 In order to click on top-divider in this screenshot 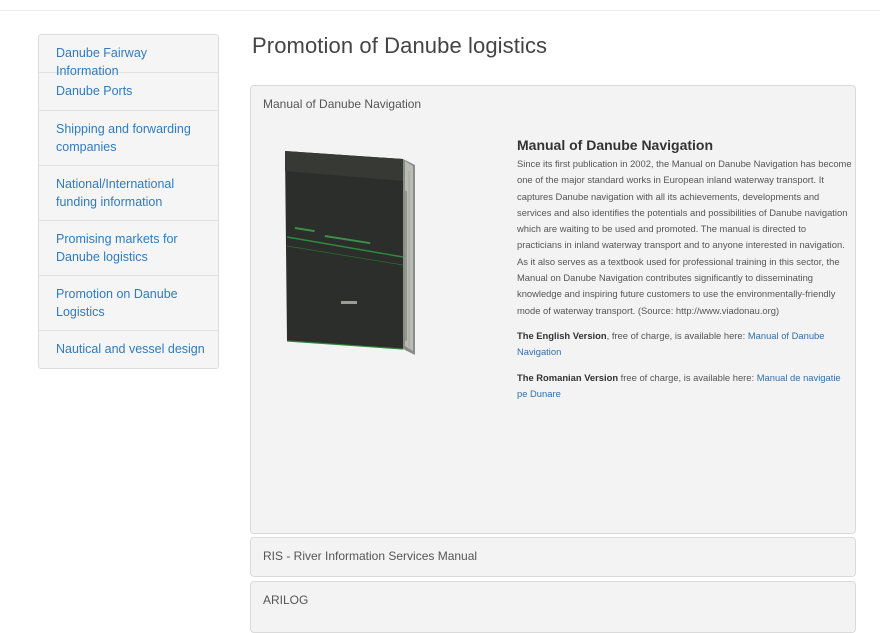, I will do `click(440, 5)`.